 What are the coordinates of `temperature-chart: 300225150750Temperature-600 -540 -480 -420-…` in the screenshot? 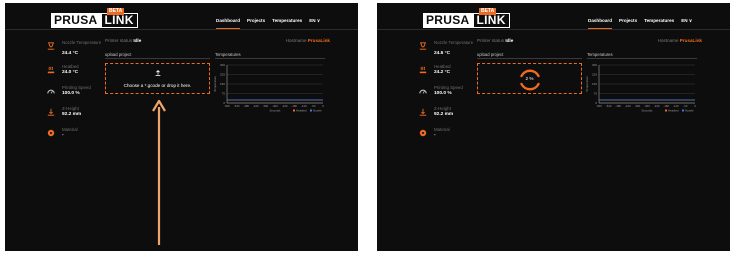 It's located at (268, 88).